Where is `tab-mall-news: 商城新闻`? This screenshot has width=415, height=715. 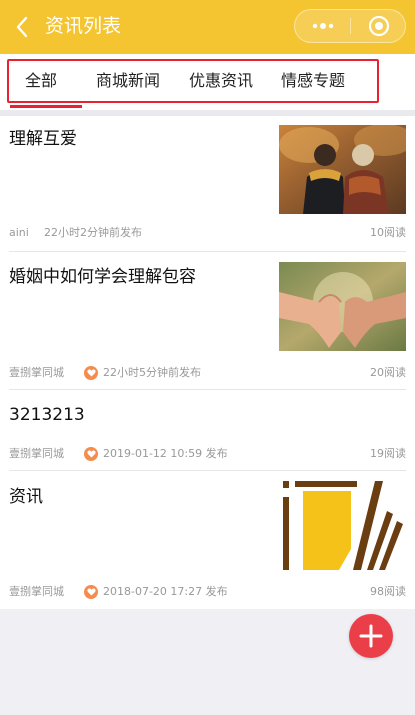
tab-mall-news: 商城新闻 is located at coordinates (128, 81).